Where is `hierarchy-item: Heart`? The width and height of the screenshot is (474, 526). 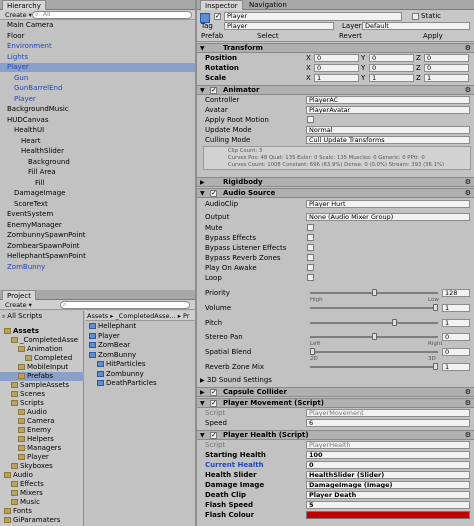 hierarchy-item: Heart is located at coordinates (97, 141).